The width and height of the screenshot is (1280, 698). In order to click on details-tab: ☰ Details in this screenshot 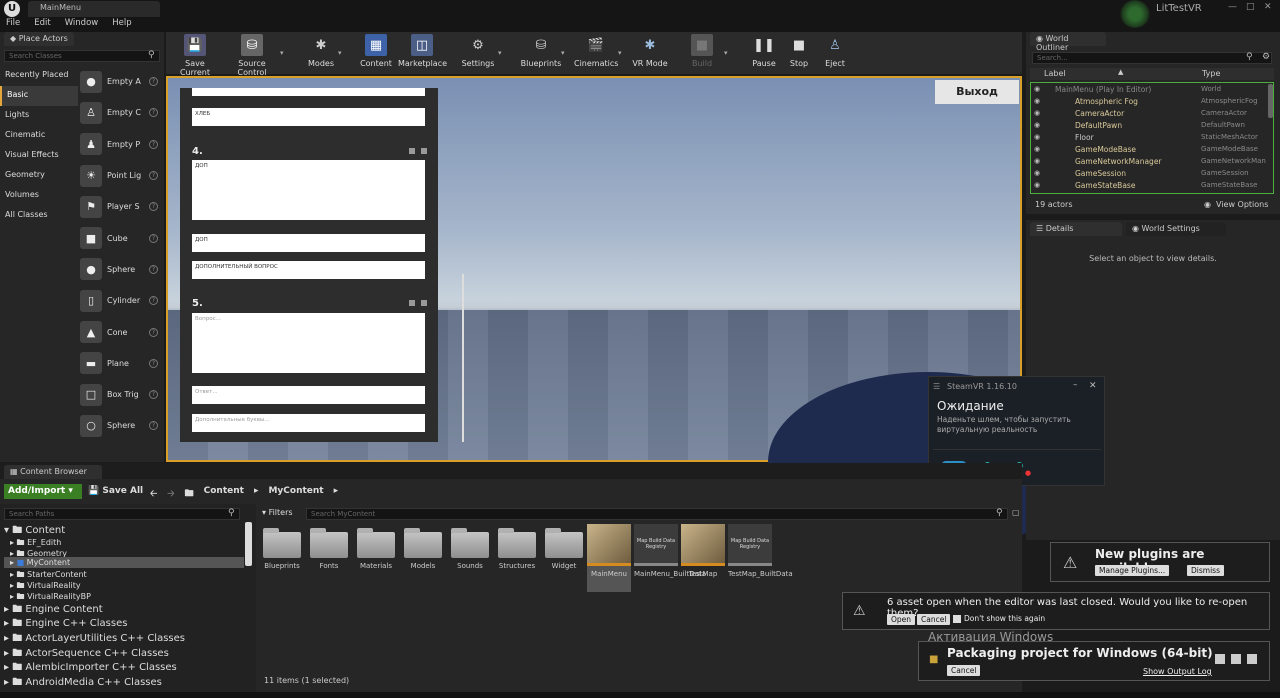, I will do `click(1076, 229)`.